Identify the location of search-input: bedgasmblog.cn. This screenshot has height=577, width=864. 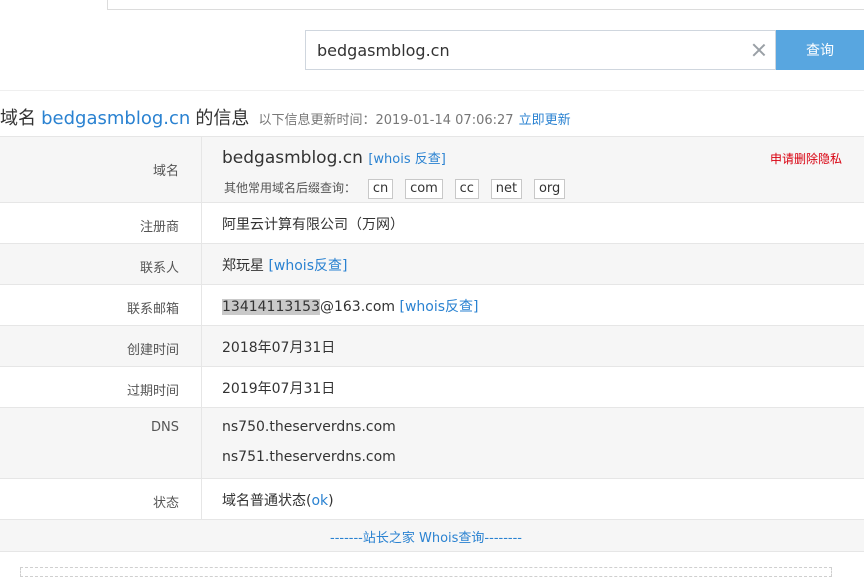
(540, 50).